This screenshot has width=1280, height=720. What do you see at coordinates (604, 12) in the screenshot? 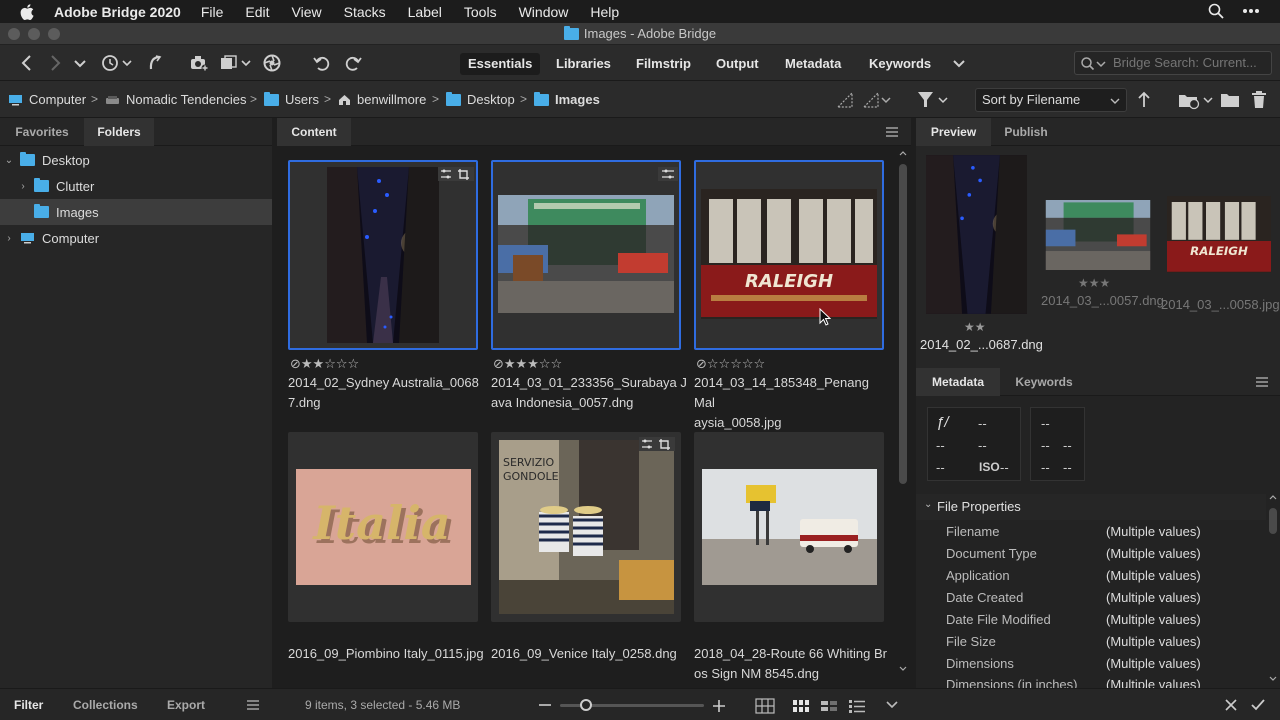
I see `menu-help: Help` at bounding box center [604, 12].